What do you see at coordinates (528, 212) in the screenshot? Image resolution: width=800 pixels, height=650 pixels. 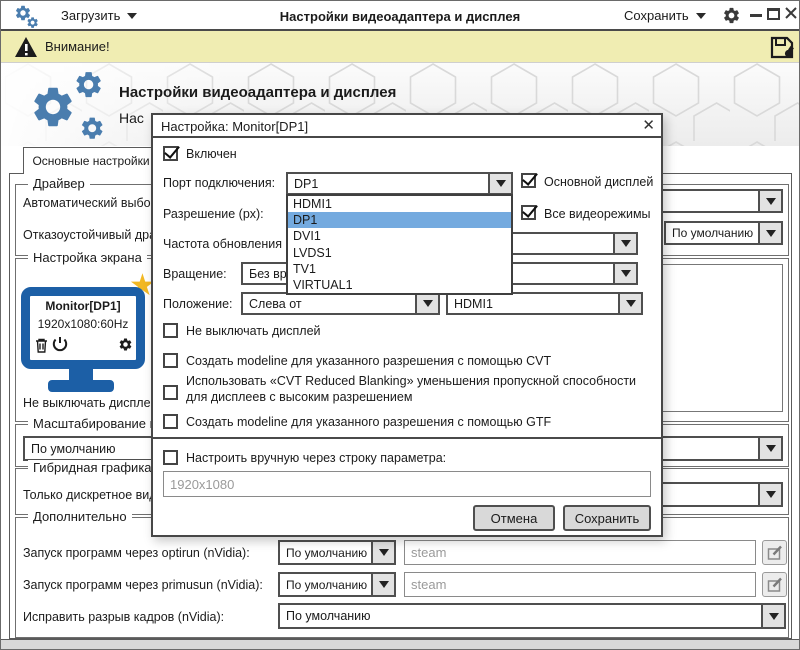 I see `all-modes-checkbox` at bounding box center [528, 212].